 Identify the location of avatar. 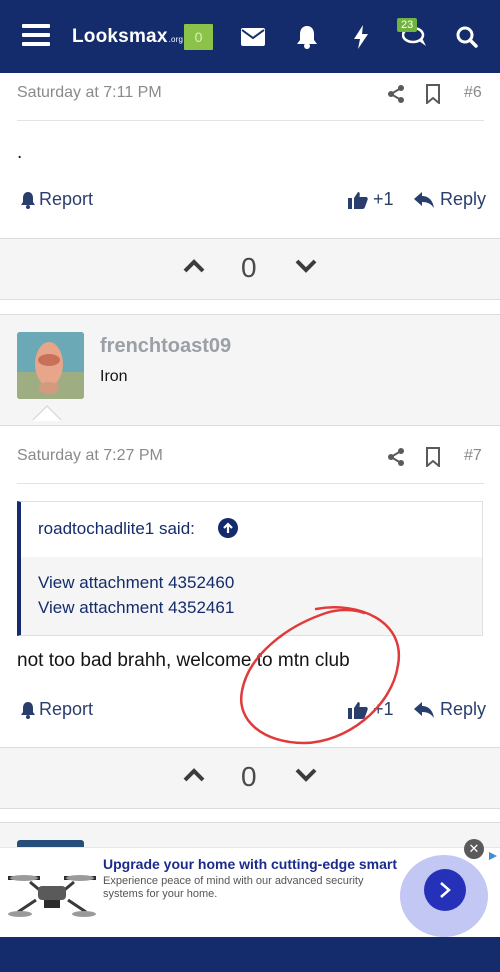
(50, 365).